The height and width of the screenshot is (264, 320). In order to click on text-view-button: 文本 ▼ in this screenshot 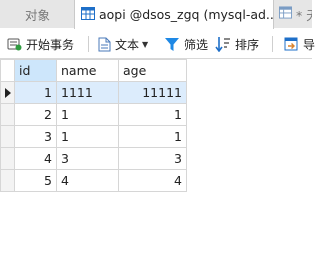, I will do `click(123, 44)`.